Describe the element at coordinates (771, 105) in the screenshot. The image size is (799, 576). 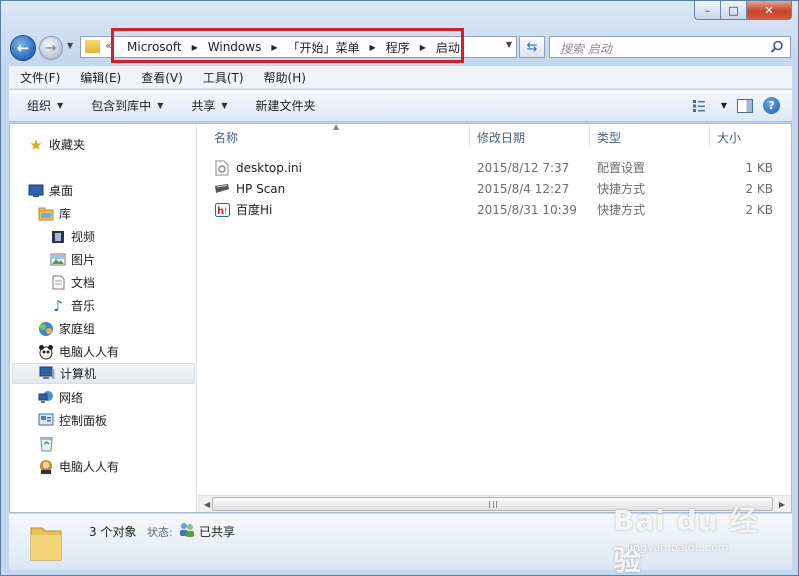
I see `help-icon: ?` at that location.